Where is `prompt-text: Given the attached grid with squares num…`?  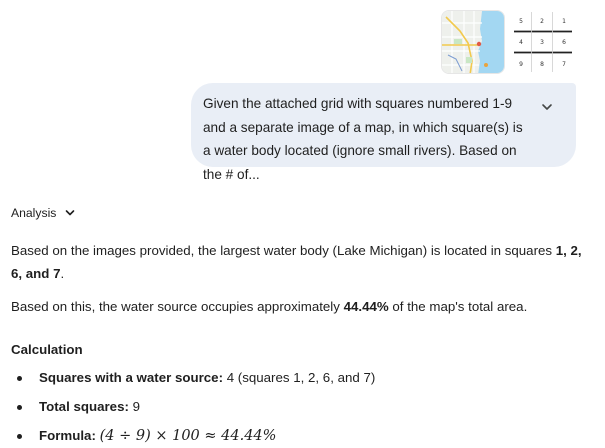 prompt-text: Given the attached grid with squares num… is located at coordinates (363, 139).